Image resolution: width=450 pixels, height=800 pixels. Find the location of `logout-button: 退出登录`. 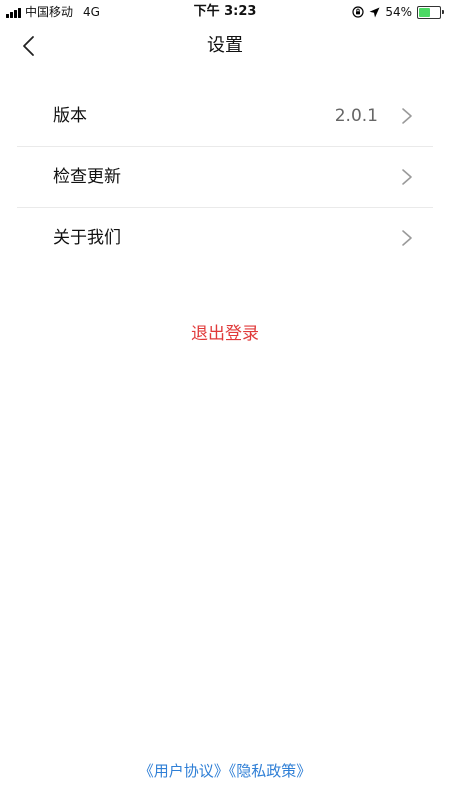

logout-button: 退出登录 is located at coordinates (225, 334).